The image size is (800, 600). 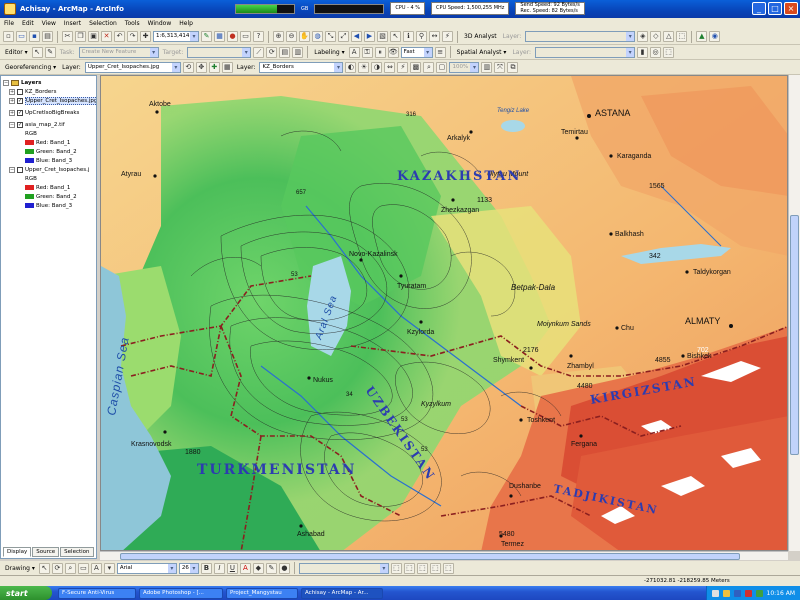 What do you see at coordinates (8, 36) in the screenshot?
I see `new-document-icon: ▫` at bounding box center [8, 36].